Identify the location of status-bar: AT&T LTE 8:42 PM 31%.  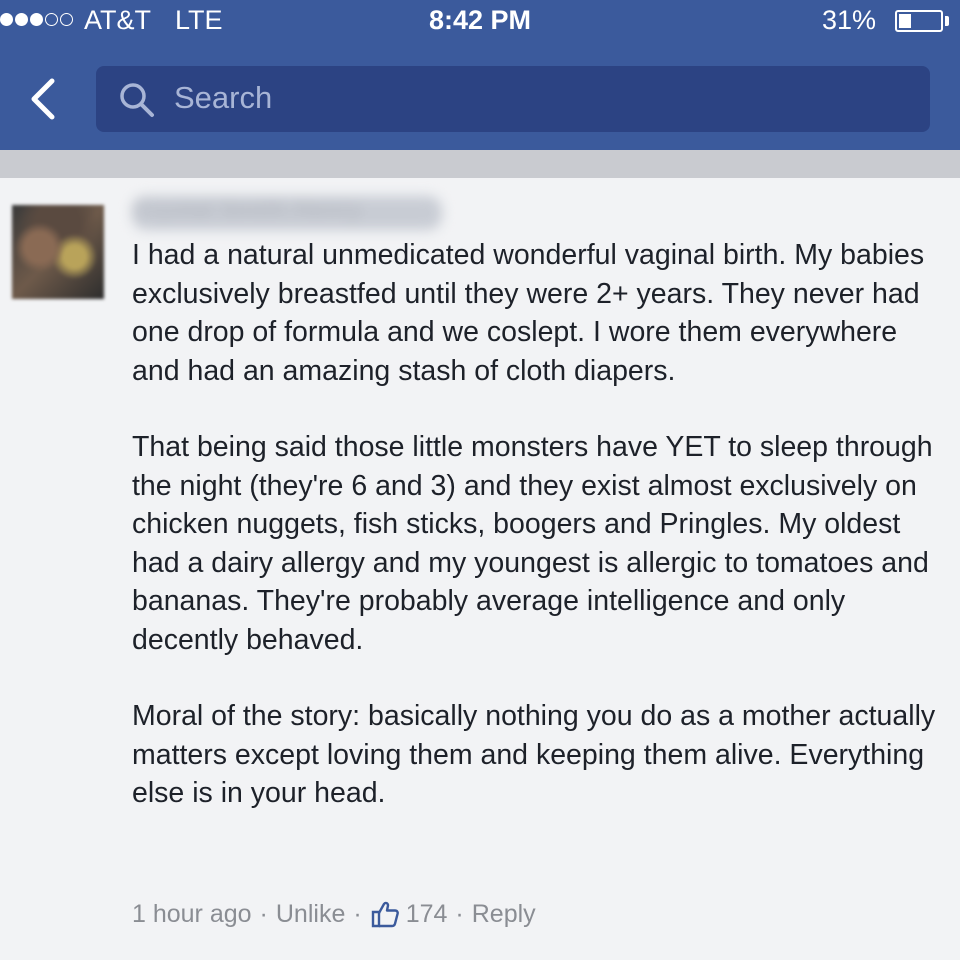
(480, 22).